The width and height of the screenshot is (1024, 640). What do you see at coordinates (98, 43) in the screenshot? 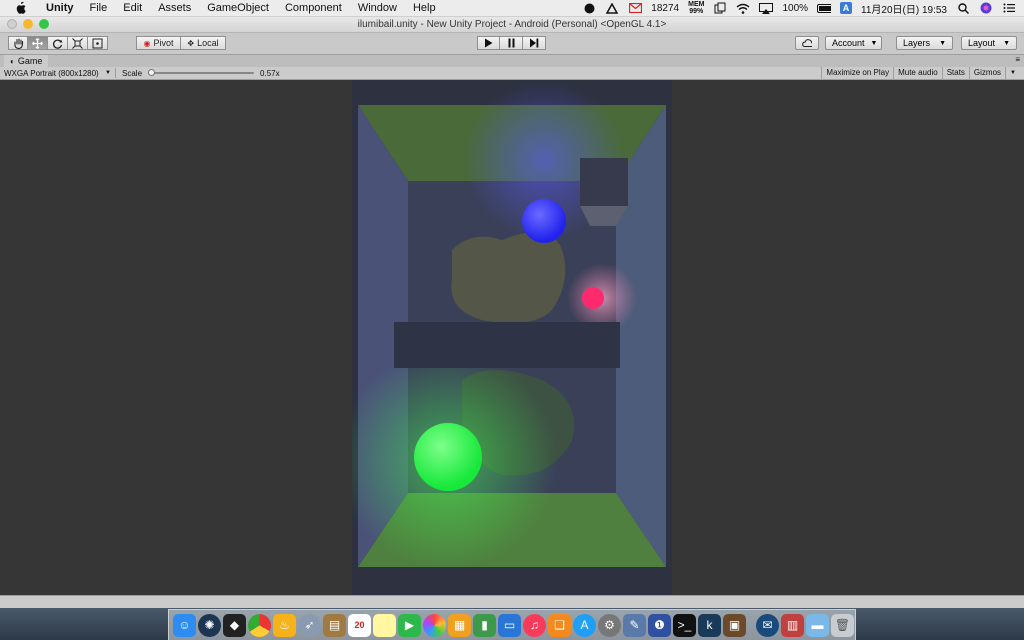
I see `rect-tool-button` at bounding box center [98, 43].